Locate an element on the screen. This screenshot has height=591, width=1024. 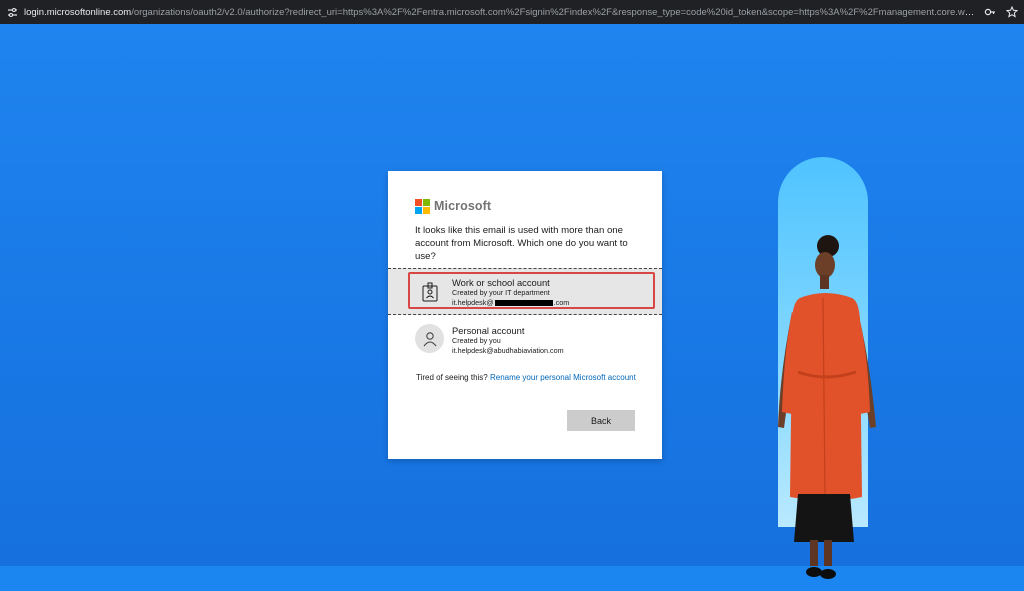
brand-name: Microsoft is located at coordinates (463, 206).